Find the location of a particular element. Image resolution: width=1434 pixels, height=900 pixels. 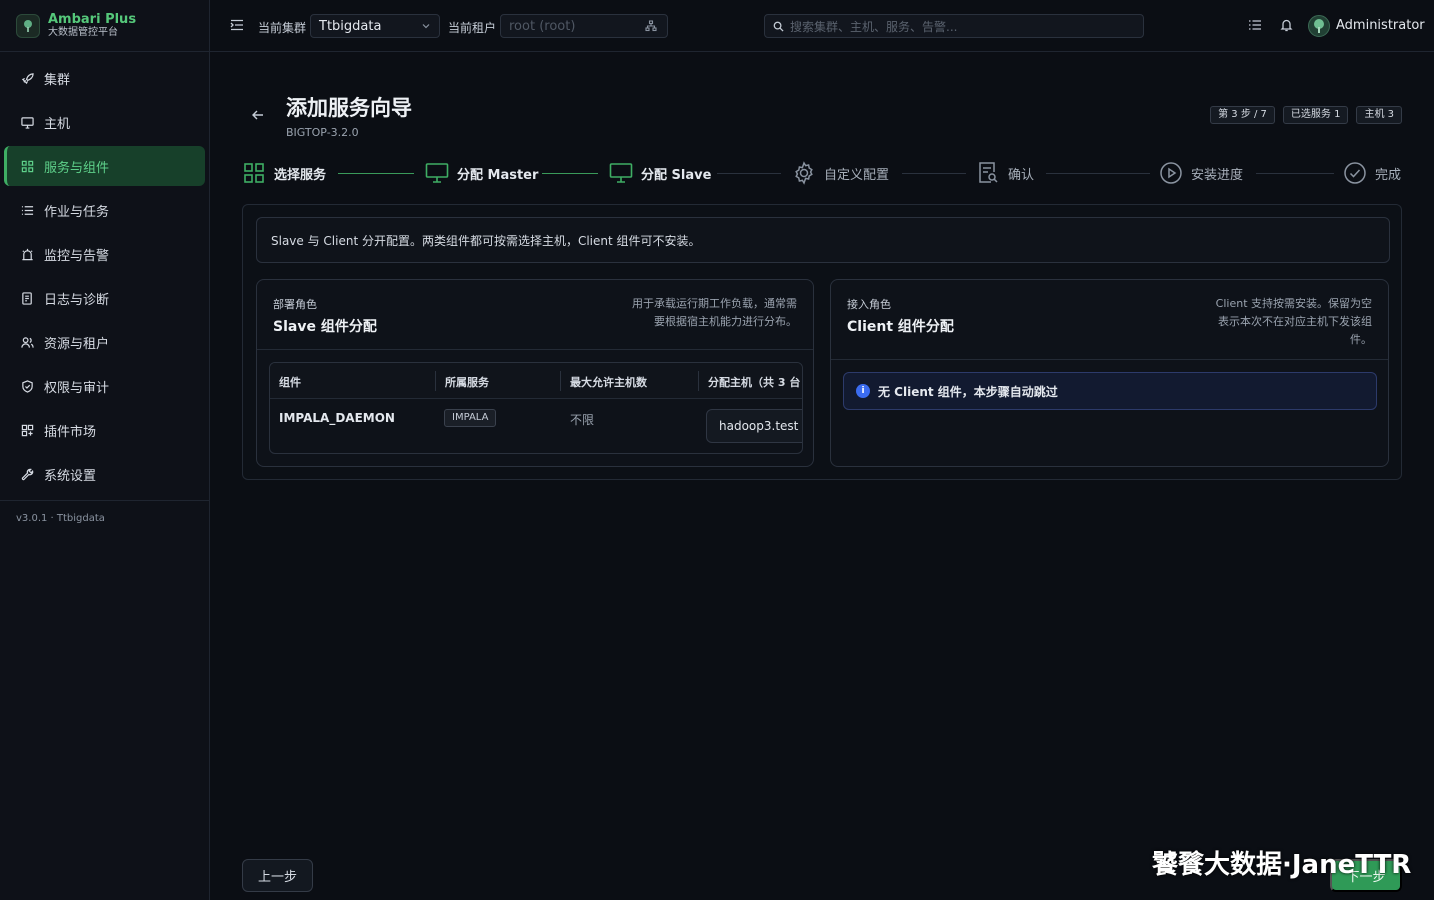

sidebar-item-label: 系统设置 is located at coordinates (70, 476).